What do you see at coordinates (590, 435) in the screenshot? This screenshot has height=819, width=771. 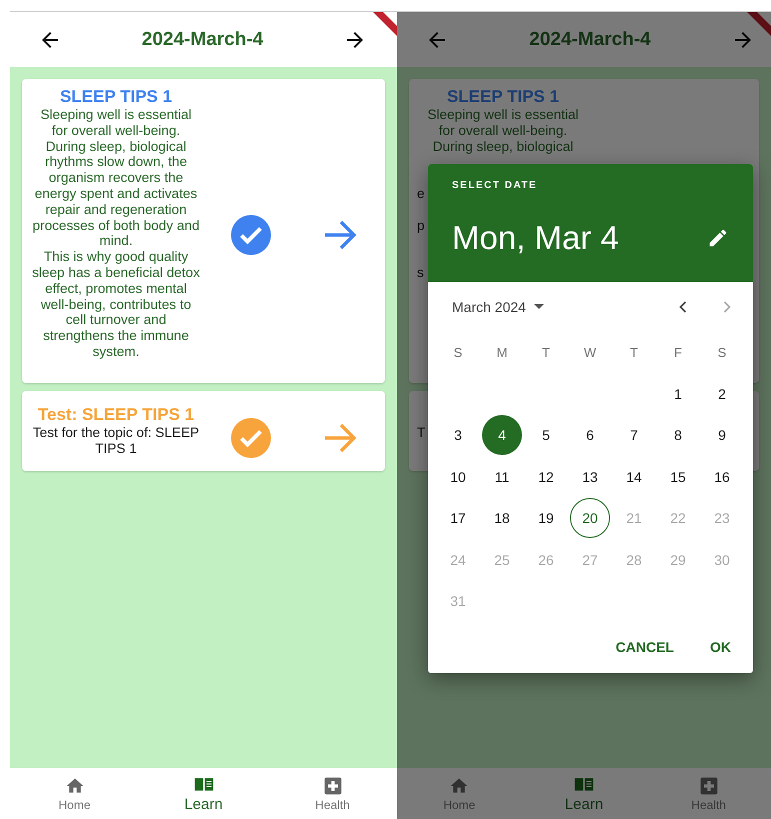 I see `calendar-day: 6` at bounding box center [590, 435].